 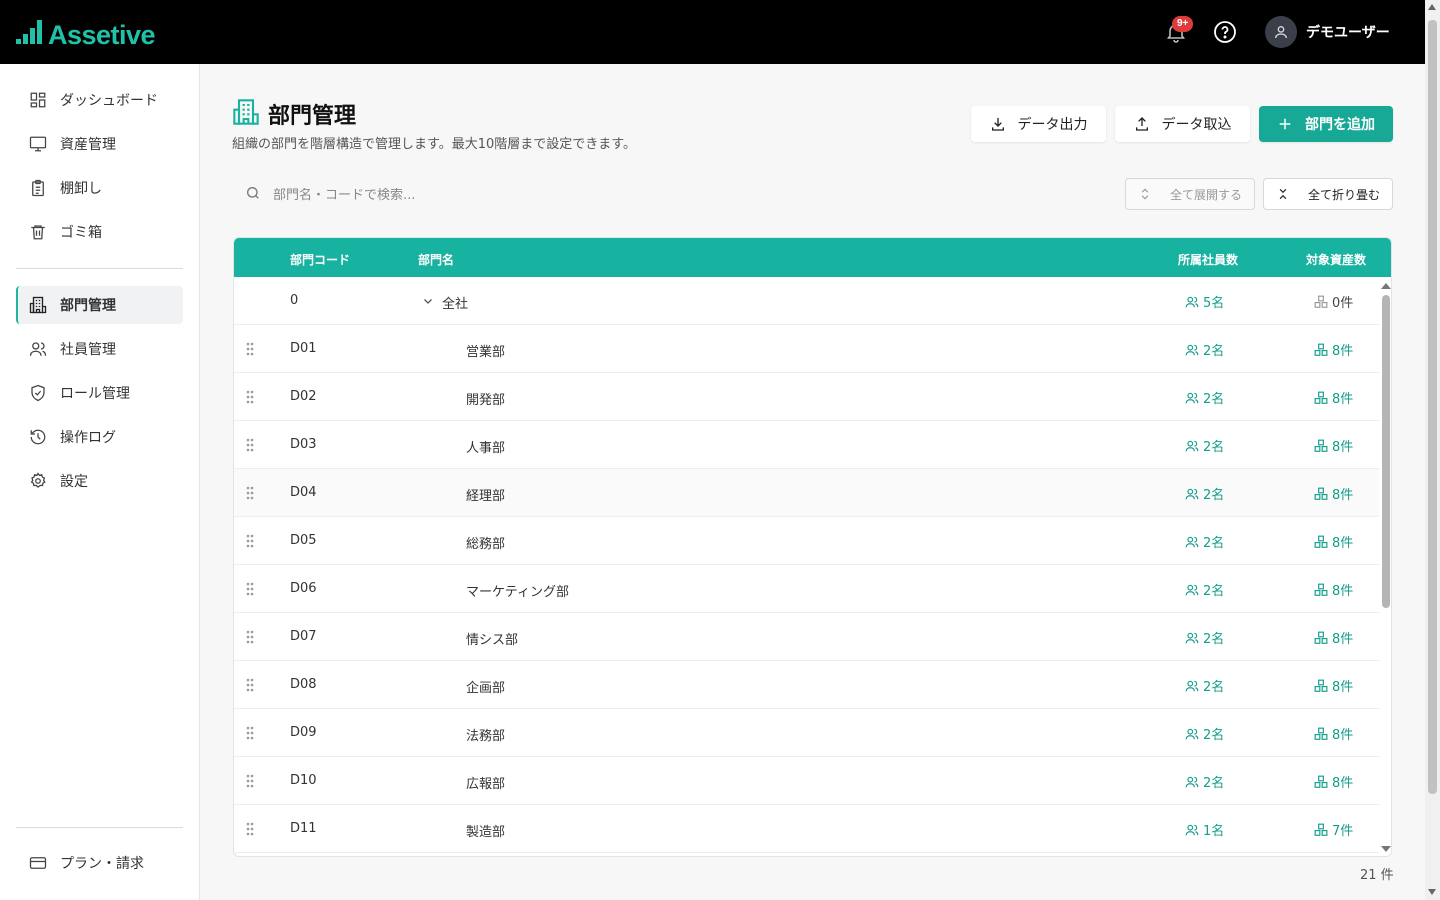 I want to click on boxes-icon, so click(x=1321, y=781).